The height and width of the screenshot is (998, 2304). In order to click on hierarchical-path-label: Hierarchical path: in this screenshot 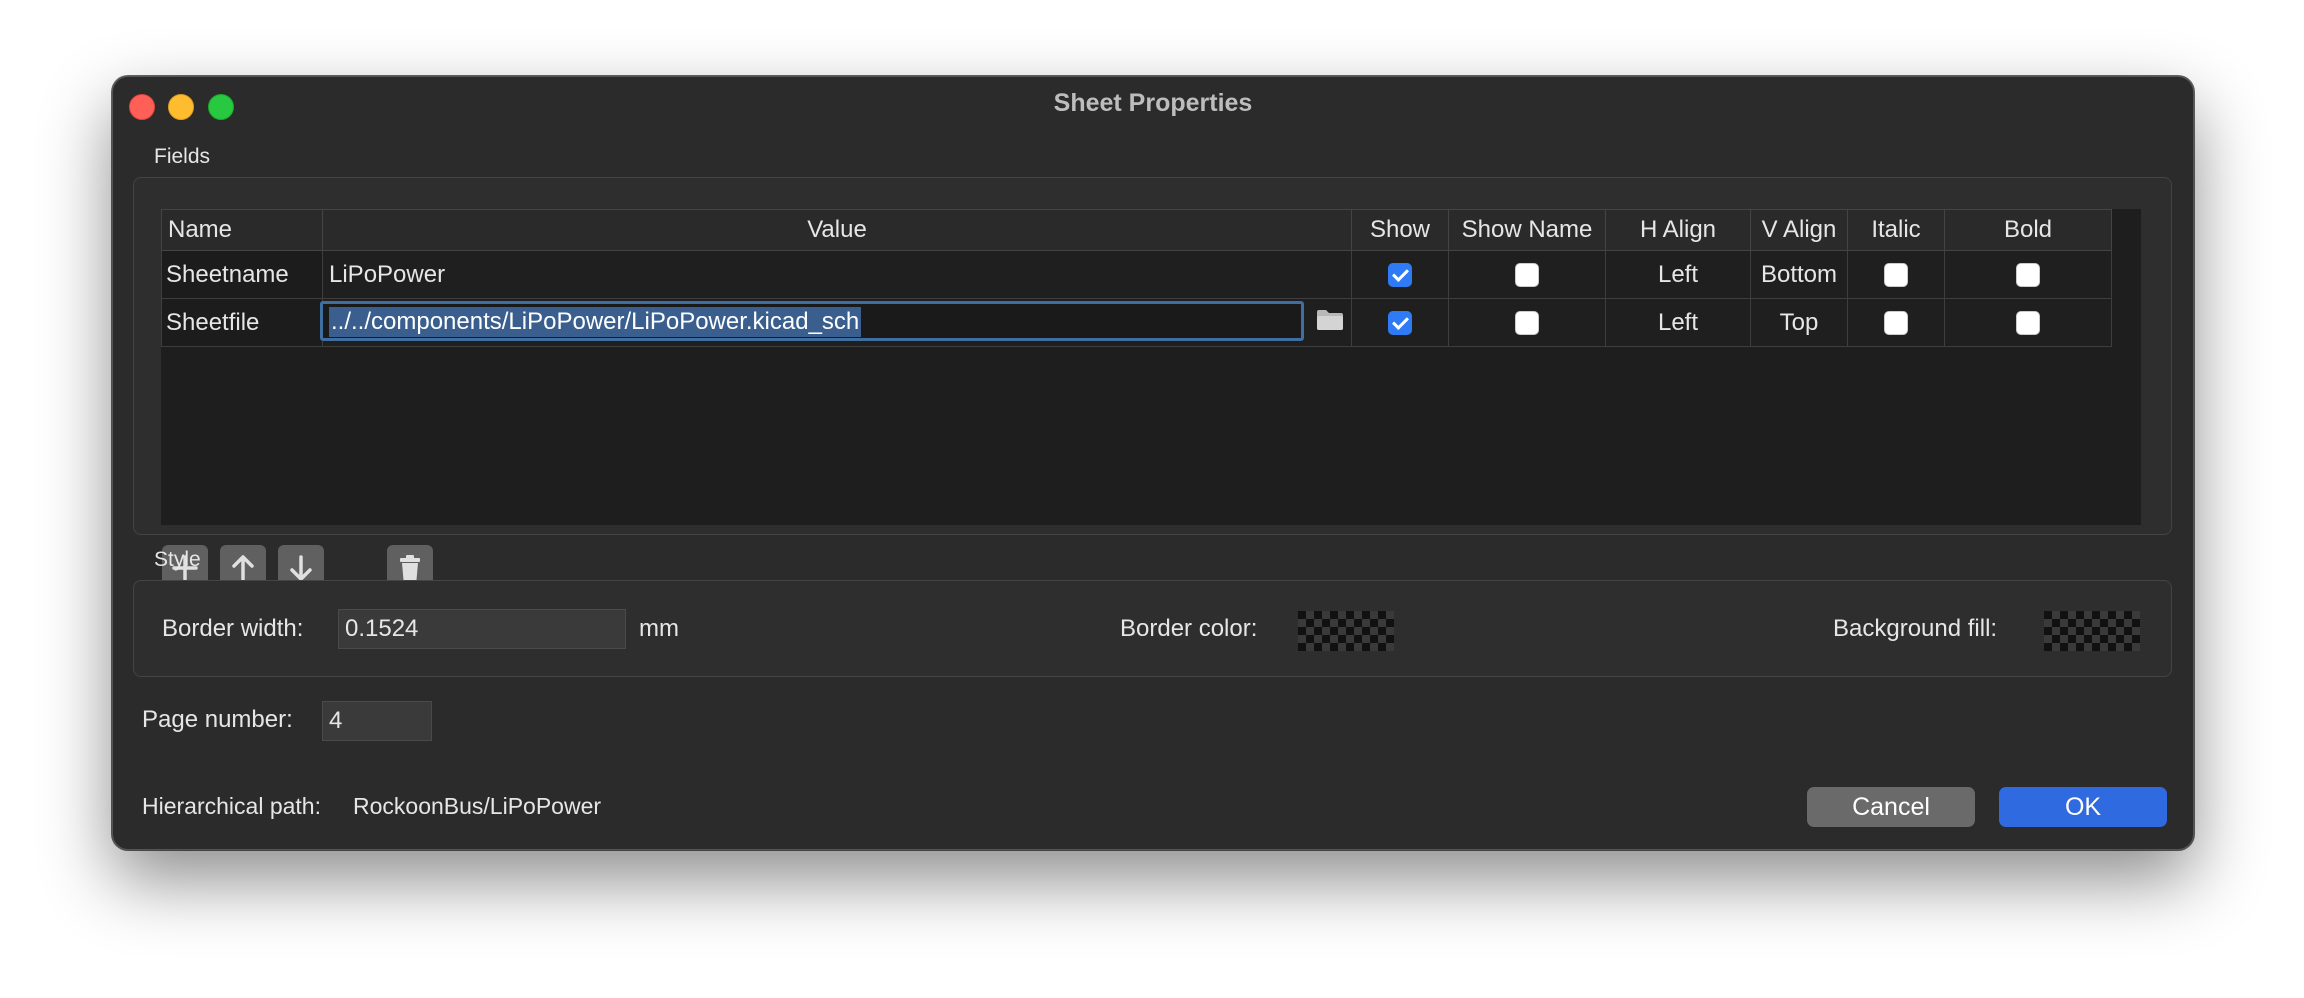, I will do `click(231, 806)`.